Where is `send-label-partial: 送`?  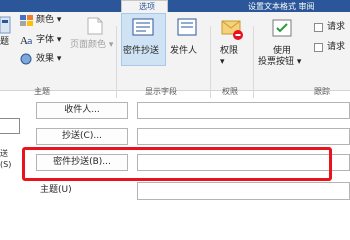
send-label-partial: 送 is located at coordinates (4, 153).